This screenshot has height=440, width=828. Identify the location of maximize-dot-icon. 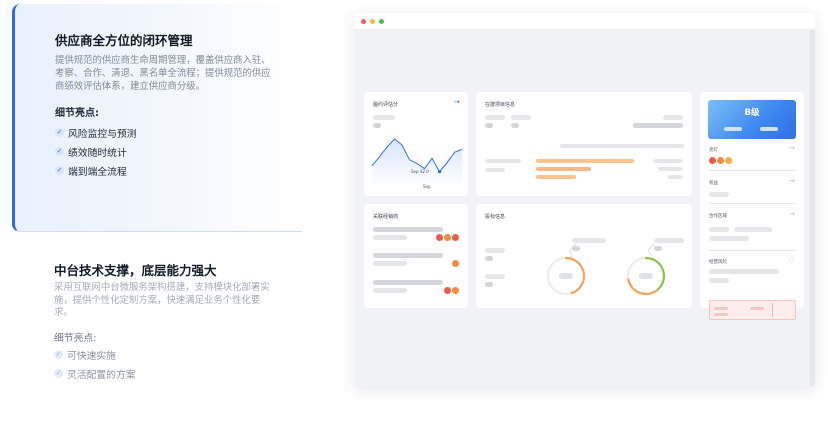
(381, 21).